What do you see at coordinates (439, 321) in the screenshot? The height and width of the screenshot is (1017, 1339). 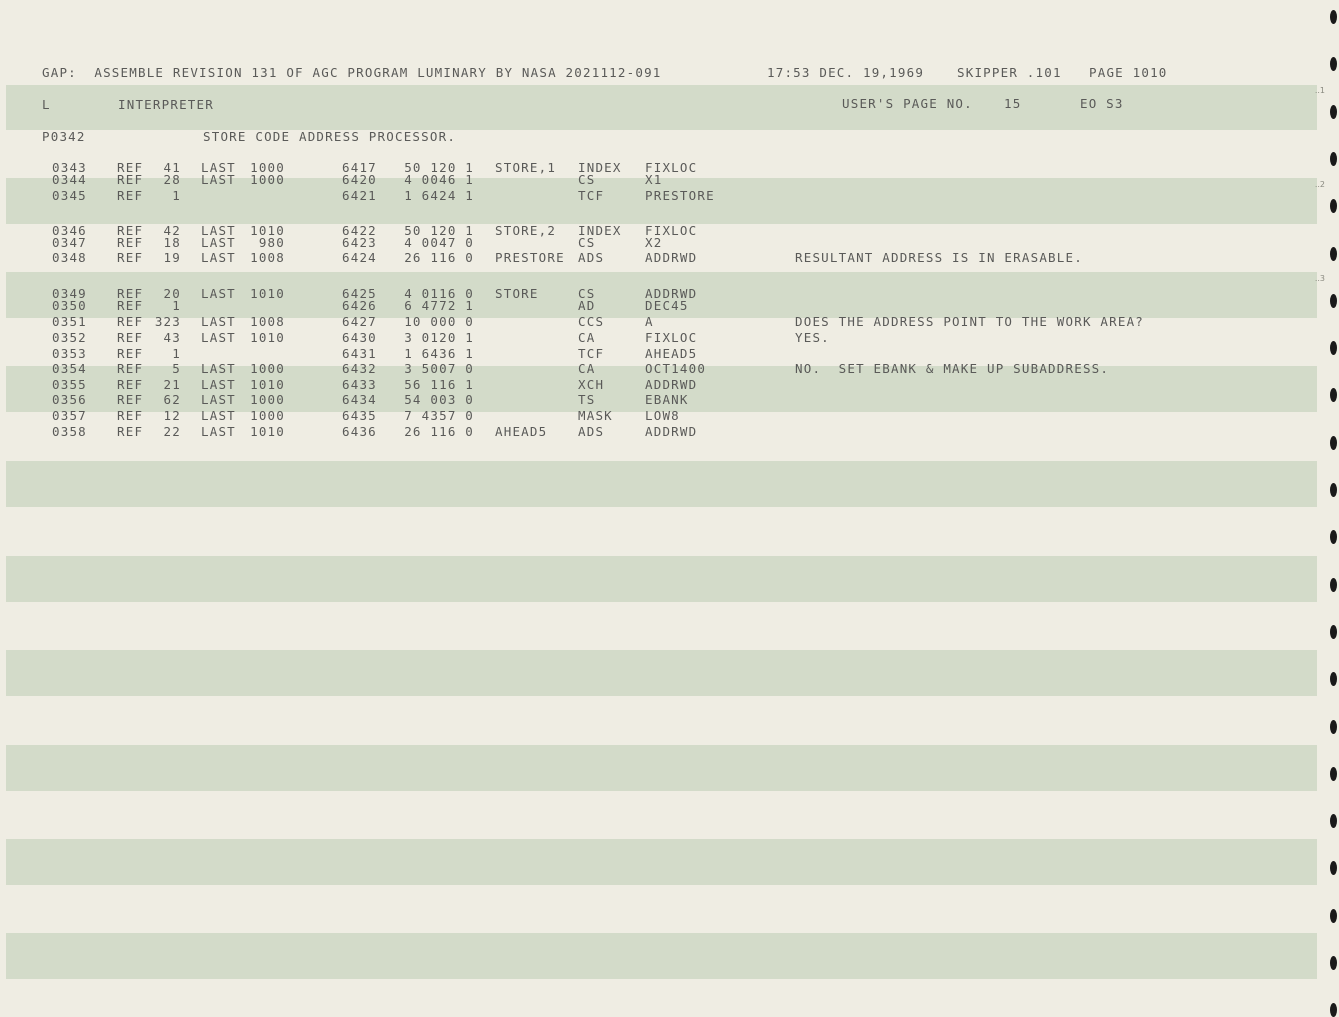 I see `listing-code: 10 000 0` at bounding box center [439, 321].